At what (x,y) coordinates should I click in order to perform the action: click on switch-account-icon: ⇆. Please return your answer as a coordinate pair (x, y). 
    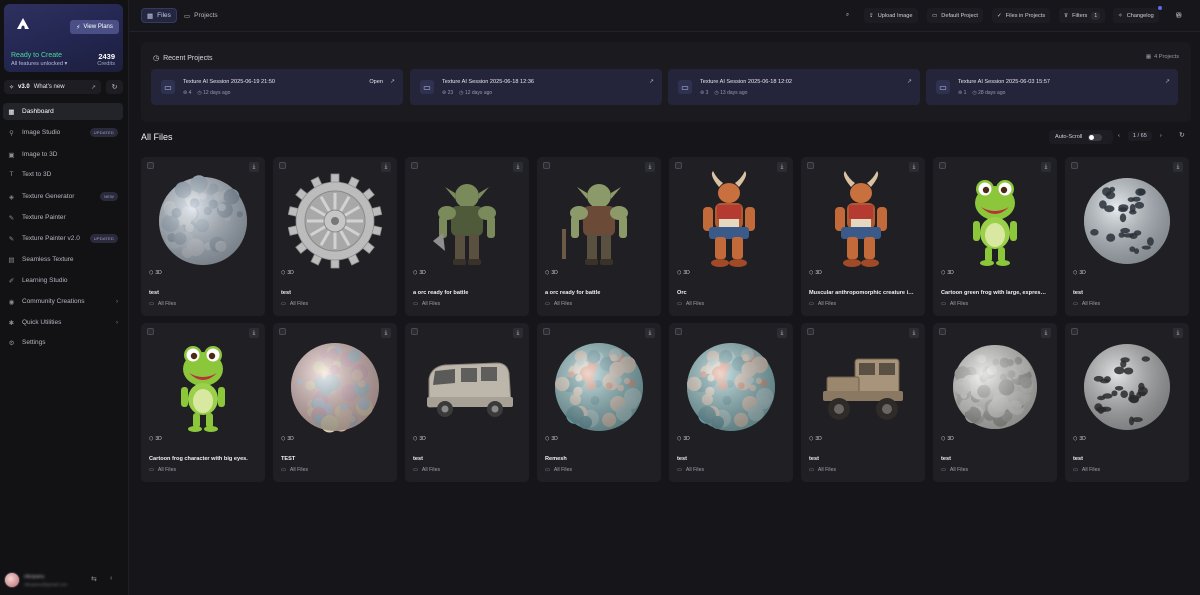
    Looking at the image, I should click on (94, 579).